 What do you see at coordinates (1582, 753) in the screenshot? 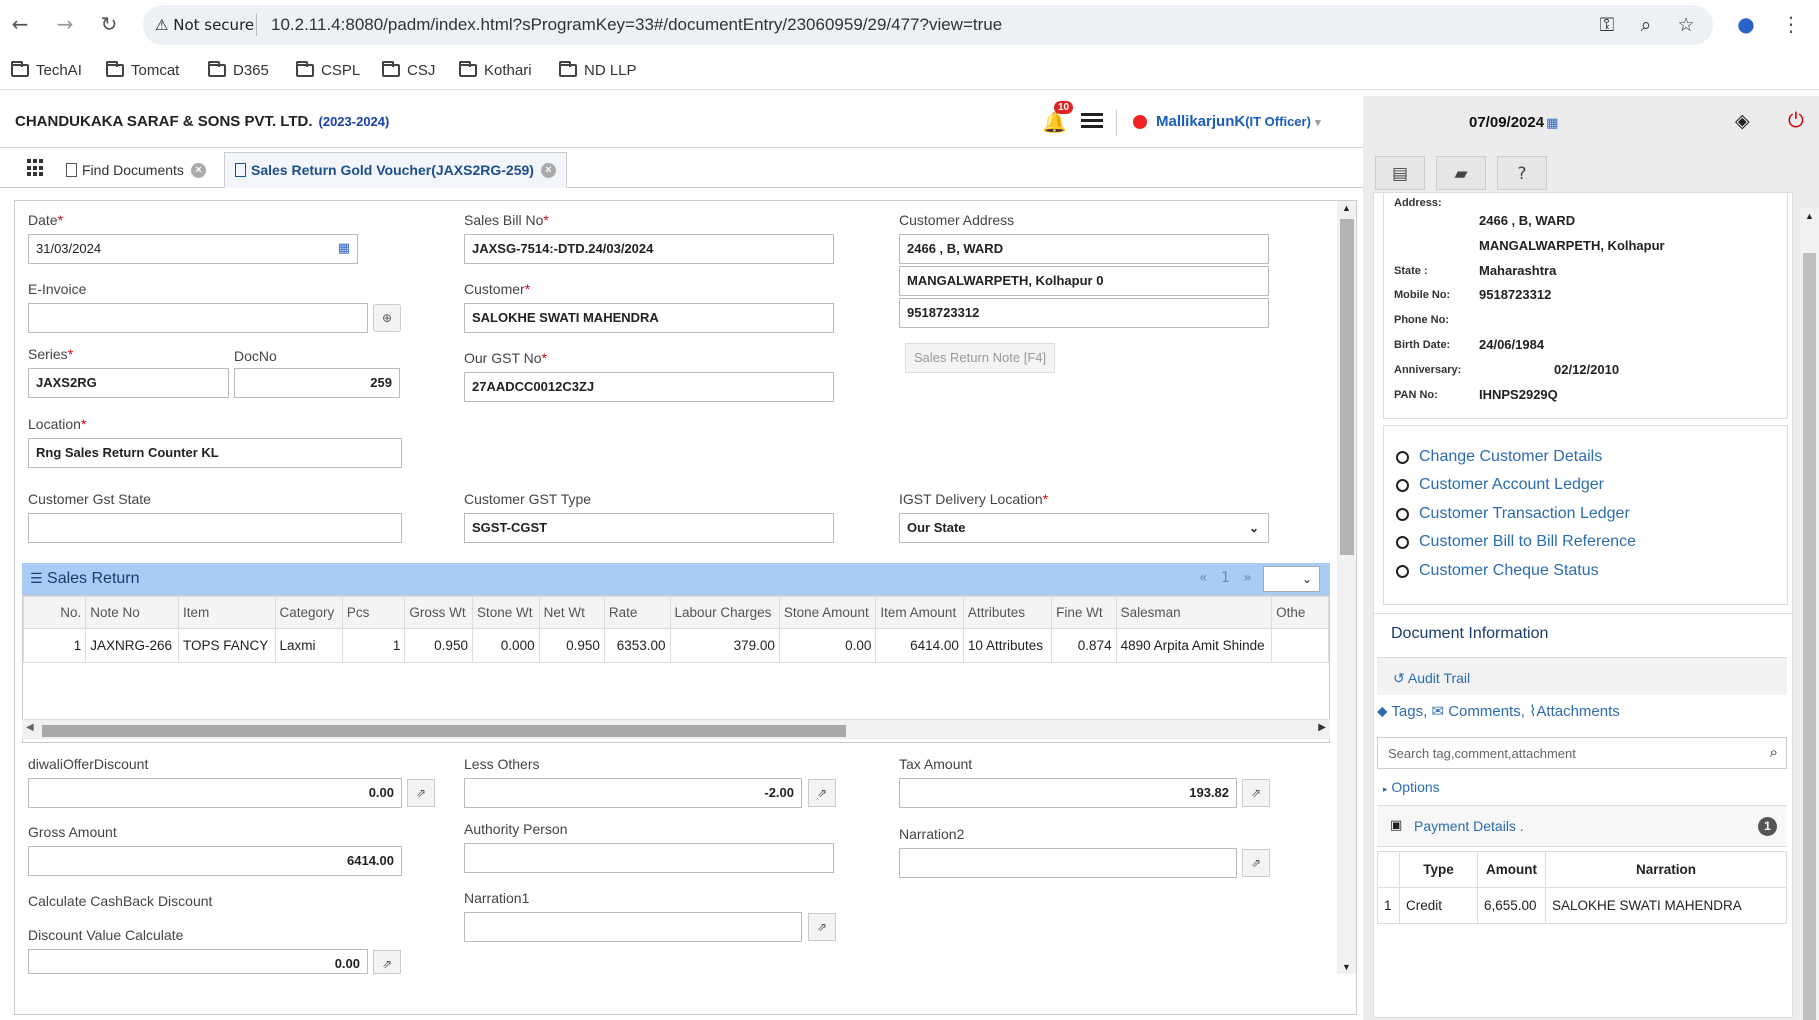
I see `tag-search-input: Search tag,comment,attachment ⌕` at bounding box center [1582, 753].